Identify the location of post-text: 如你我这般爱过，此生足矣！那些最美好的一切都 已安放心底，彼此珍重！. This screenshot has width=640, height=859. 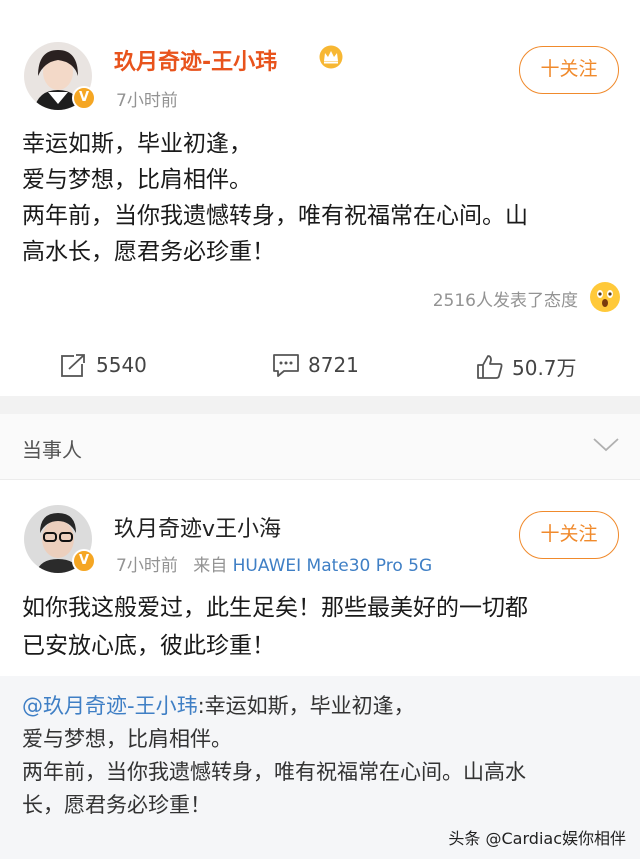
(275, 627).